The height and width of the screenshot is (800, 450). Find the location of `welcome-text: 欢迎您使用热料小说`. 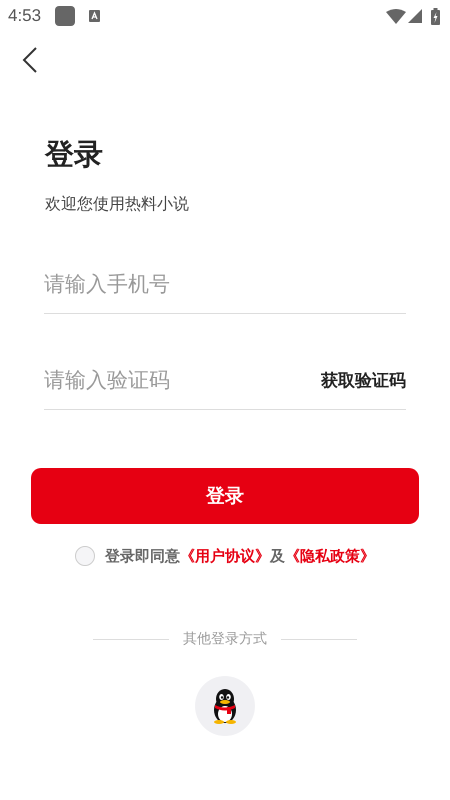

welcome-text: 欢迎您使用热料小说 is located at coordinates (117, 204).